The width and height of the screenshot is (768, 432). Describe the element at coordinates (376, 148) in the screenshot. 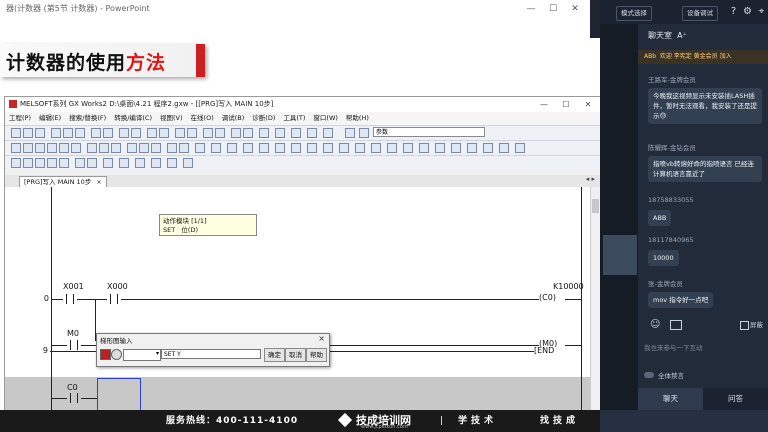

I see `ladder-statement-edit-icon` at that location.